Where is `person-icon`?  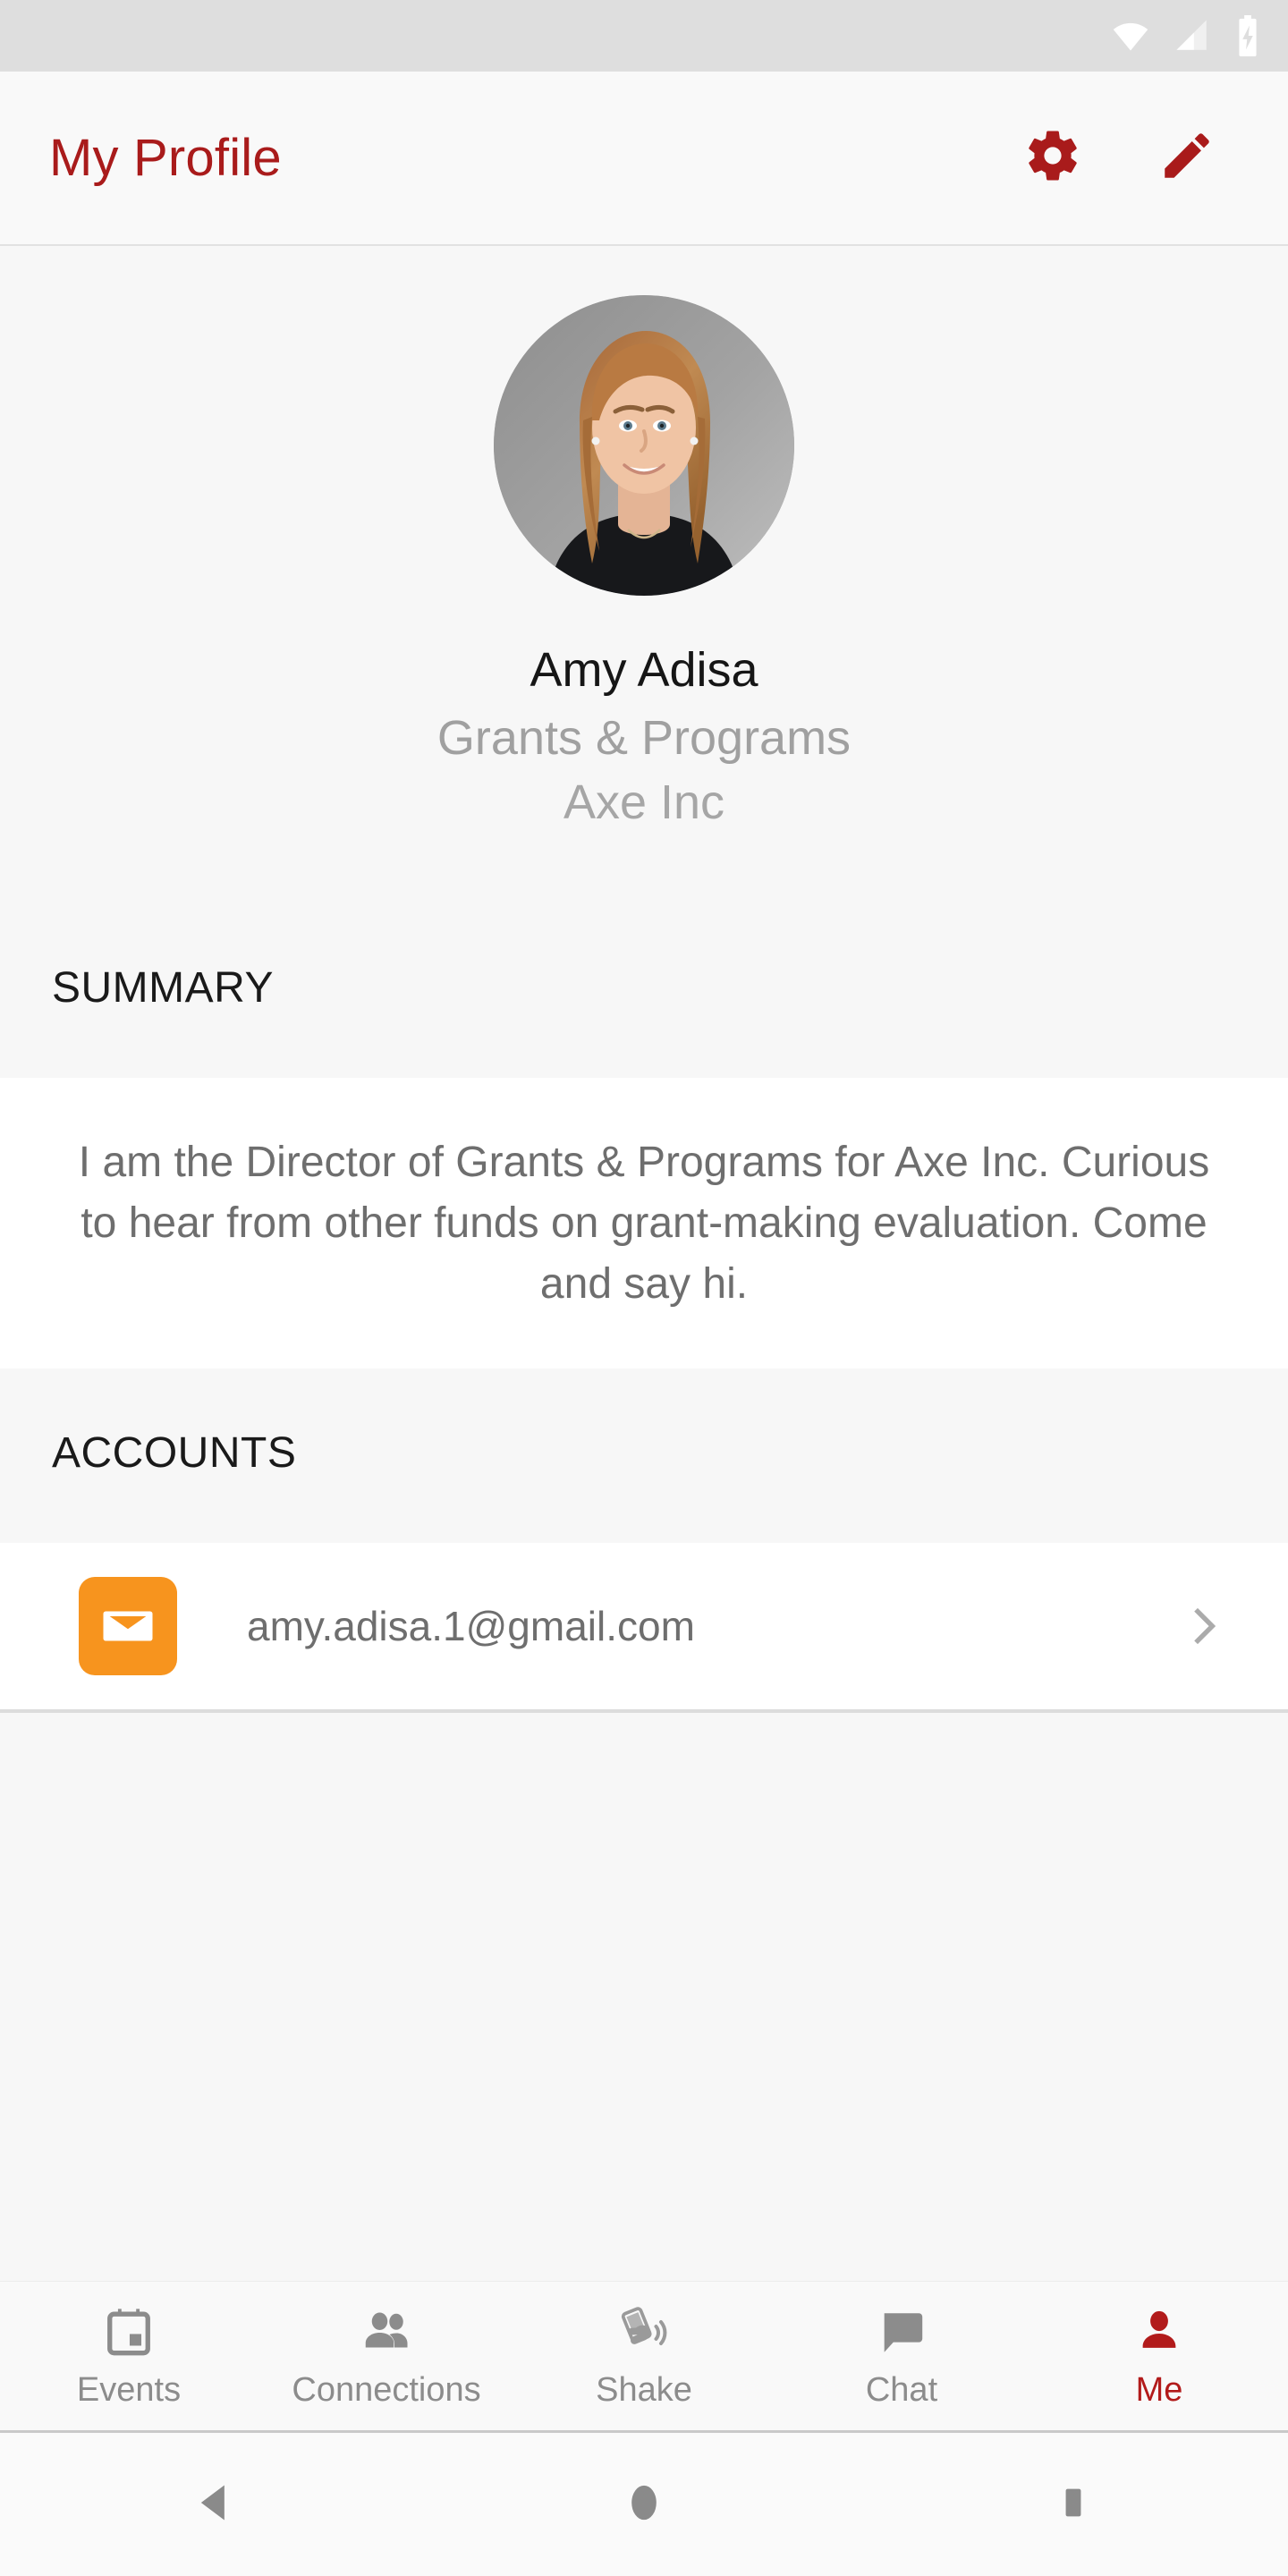 person-icon is located at coordinates (1159, 2331).